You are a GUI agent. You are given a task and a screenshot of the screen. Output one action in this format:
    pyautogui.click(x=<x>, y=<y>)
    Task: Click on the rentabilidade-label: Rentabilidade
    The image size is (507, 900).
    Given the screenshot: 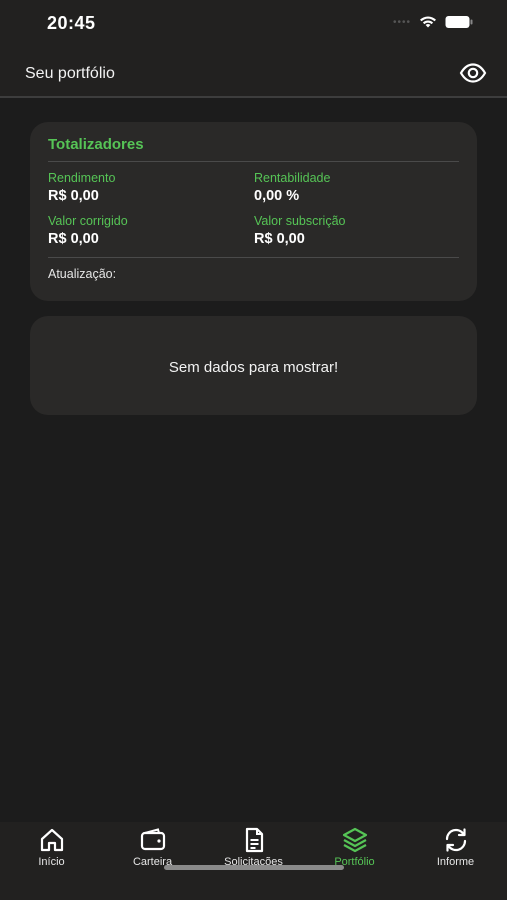 What is the action you would take?
    pyautogui.click(x=292, y=178)
    